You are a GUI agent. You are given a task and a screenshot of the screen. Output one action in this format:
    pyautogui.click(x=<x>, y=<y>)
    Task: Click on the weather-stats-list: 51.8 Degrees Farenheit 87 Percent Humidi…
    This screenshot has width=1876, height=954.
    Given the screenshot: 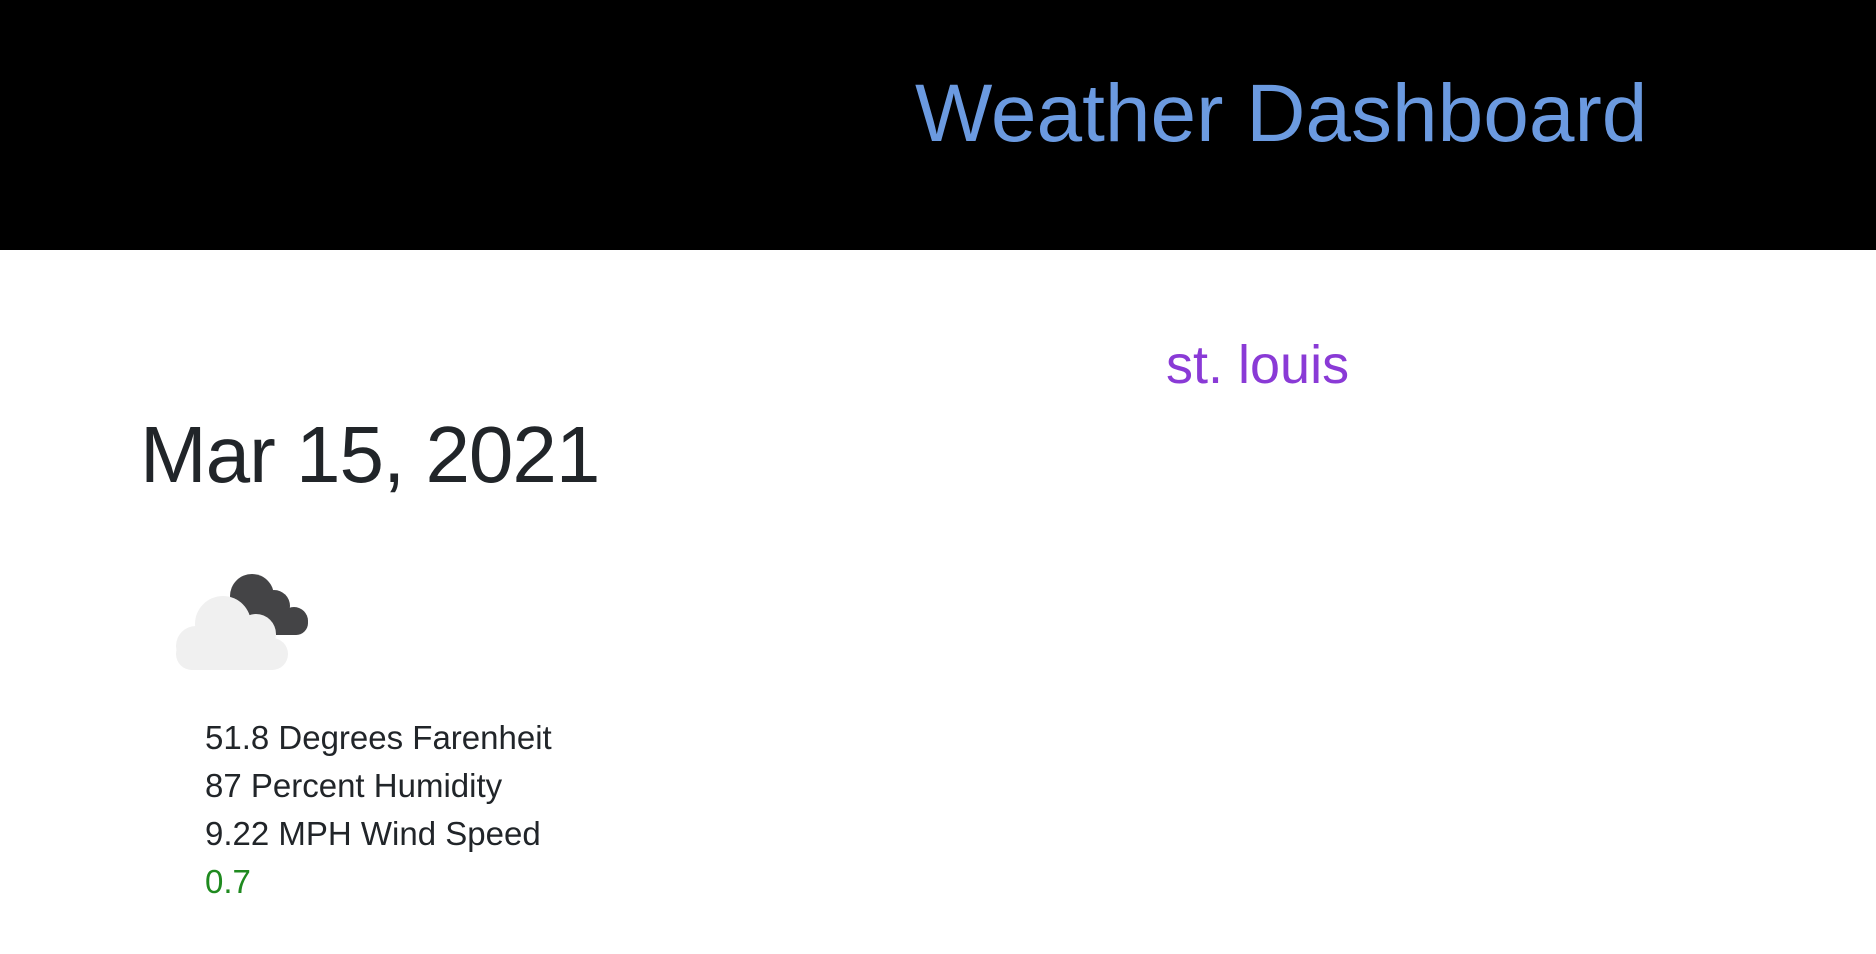 What is the action you would take?
    pyautogui.click(x=378, y=810)
    